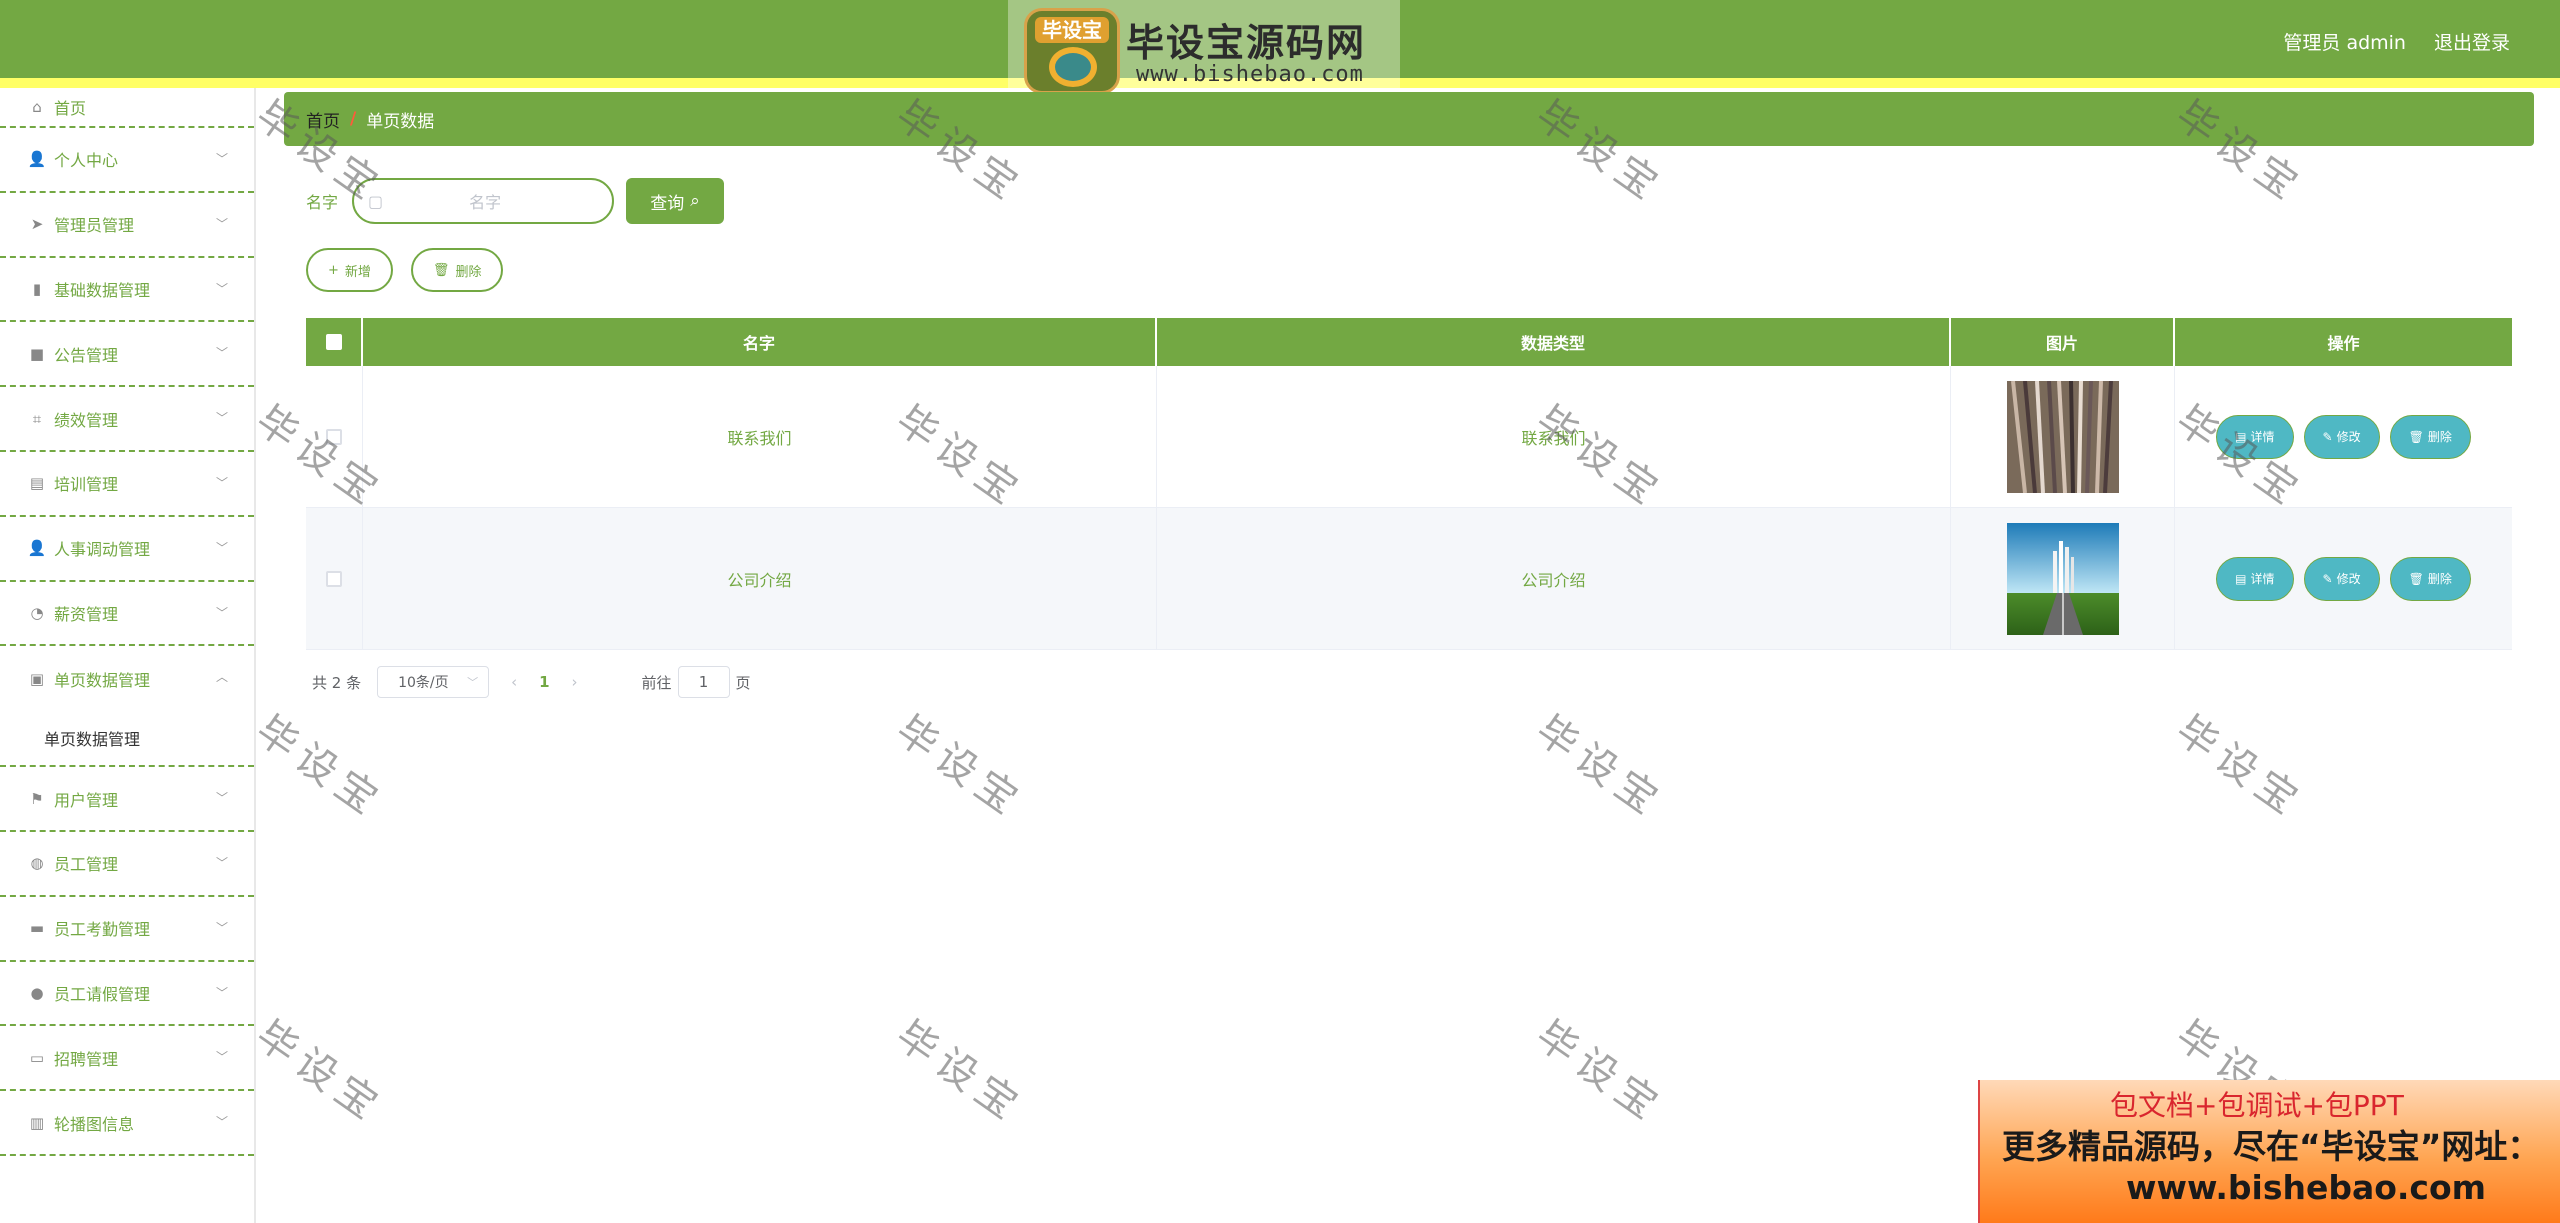  I want to click on search-placeholder: 名字, so click(485, 202).